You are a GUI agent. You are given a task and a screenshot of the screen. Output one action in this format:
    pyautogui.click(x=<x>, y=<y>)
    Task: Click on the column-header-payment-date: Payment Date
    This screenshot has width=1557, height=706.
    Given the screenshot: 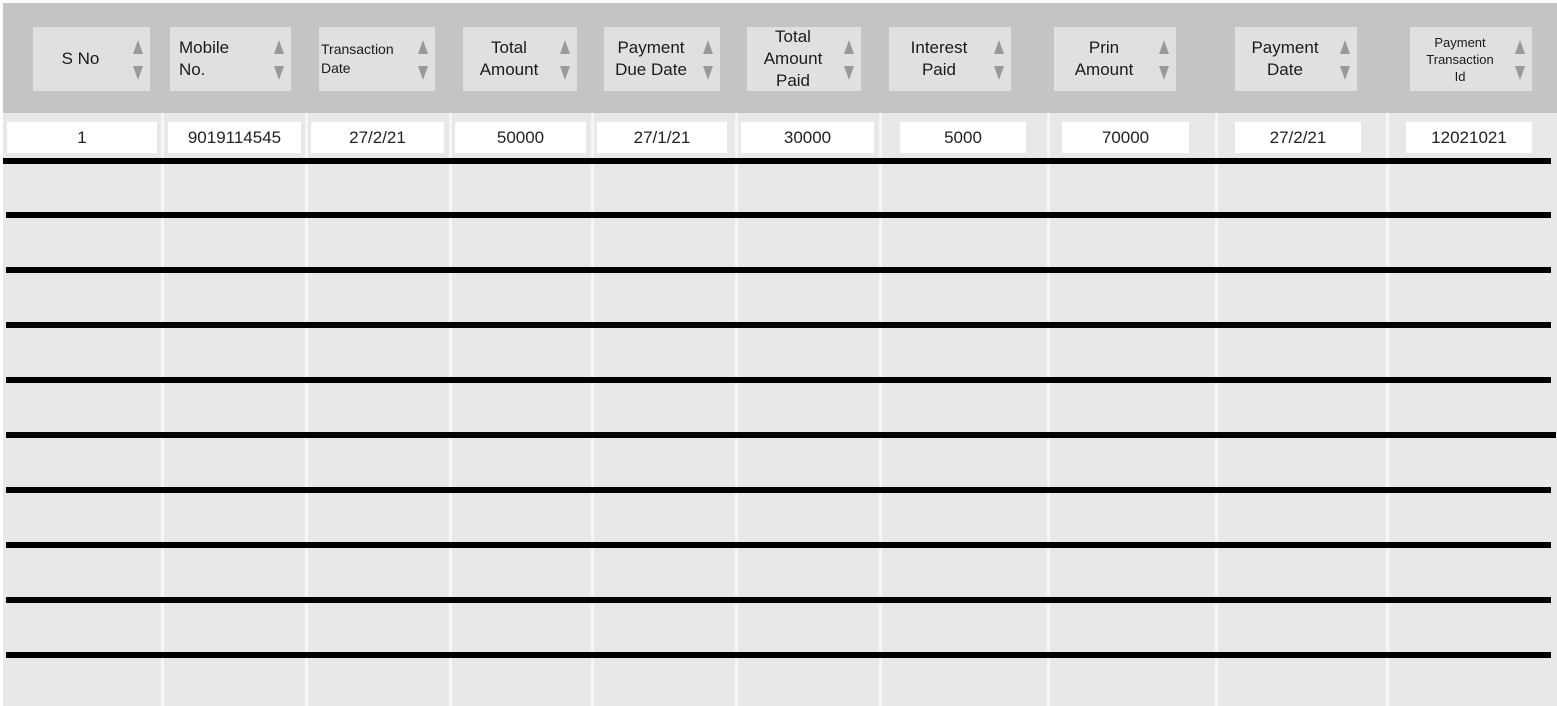 What is the action you would take?
    pyautogui.click(x=1296, y=59)
    